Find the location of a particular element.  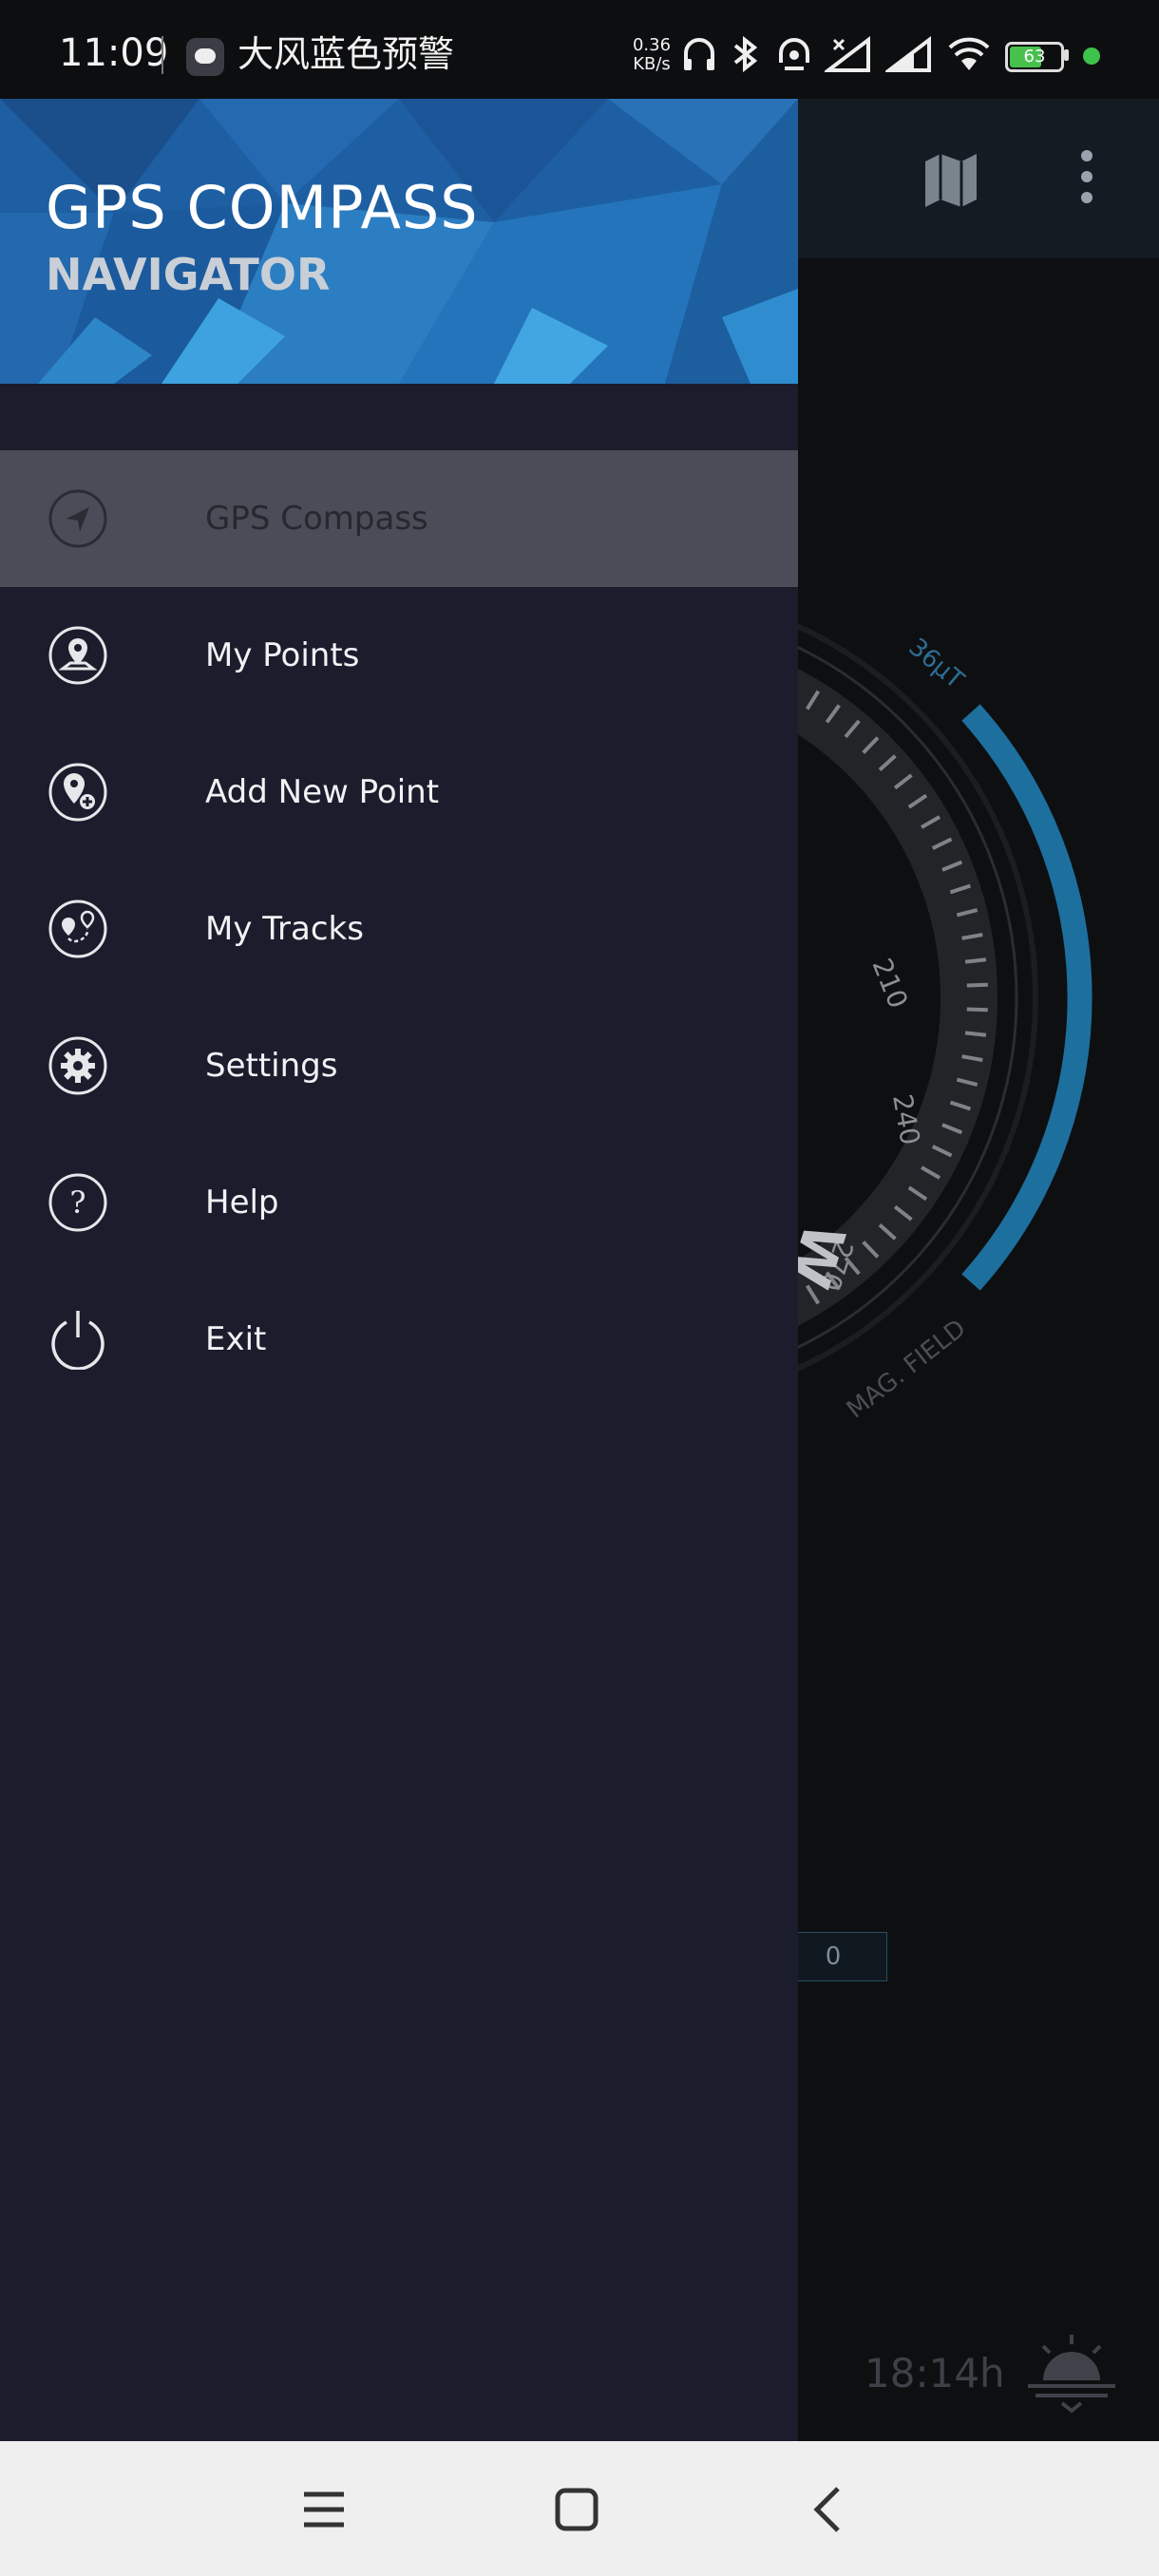

weather-notification-icon is located at coordinates (205, 57).